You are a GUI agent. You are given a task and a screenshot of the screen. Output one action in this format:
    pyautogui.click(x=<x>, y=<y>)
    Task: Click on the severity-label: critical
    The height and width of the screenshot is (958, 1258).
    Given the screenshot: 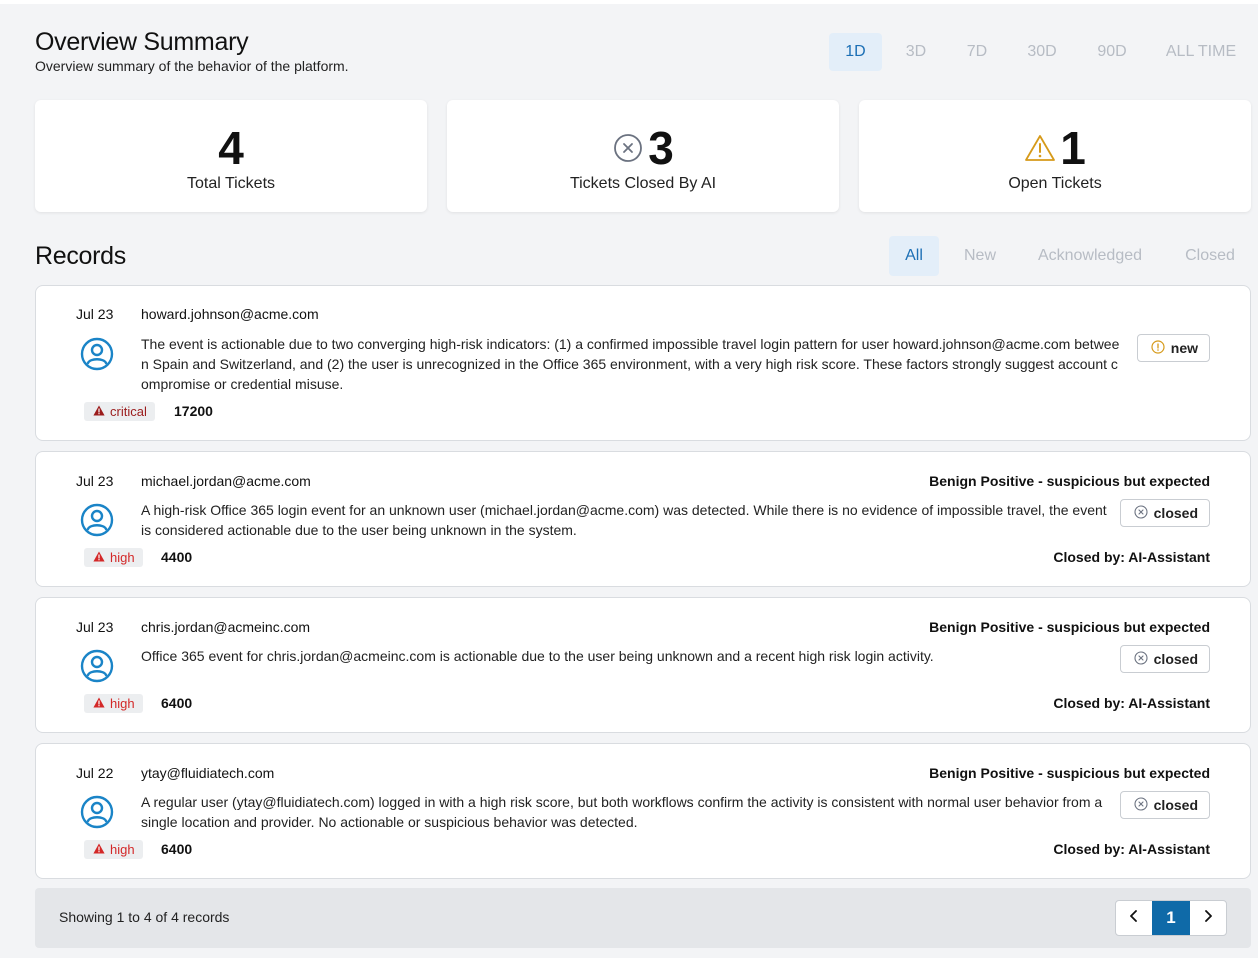 What is the action you would take?
    pyautogui.click(x=128, y=411)
    